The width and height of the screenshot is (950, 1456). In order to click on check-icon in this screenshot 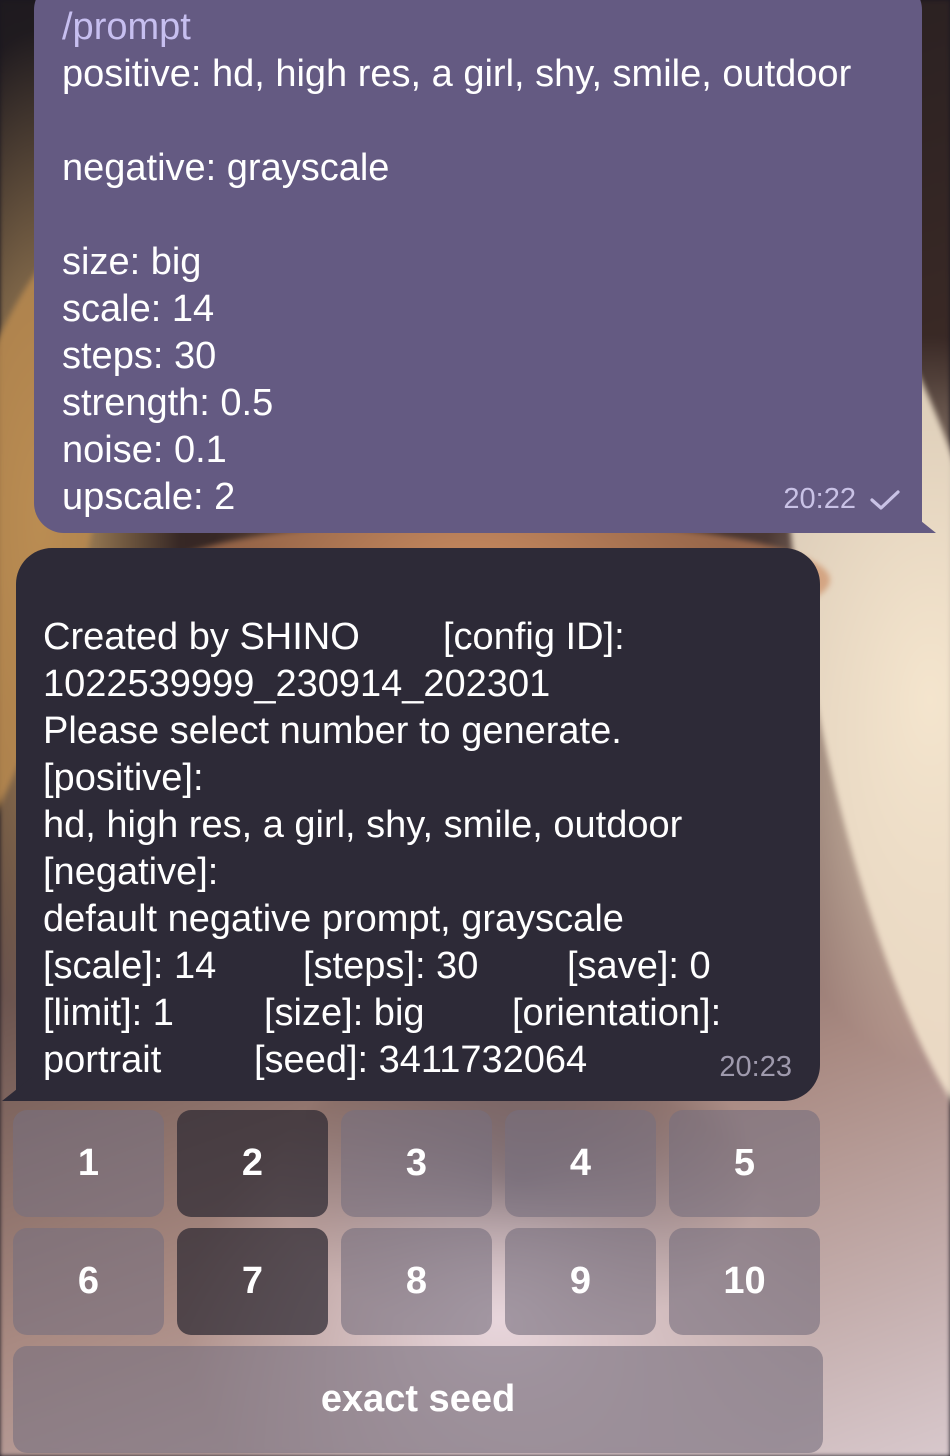, I will do `click(885, 499)`.